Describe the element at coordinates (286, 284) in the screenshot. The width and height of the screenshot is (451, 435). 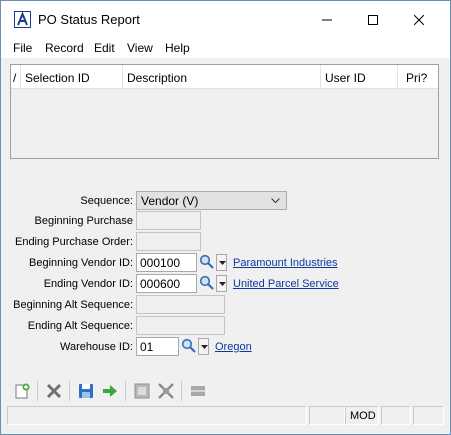
I see `end-vendor-name-link: United Parcel Service` at that location.